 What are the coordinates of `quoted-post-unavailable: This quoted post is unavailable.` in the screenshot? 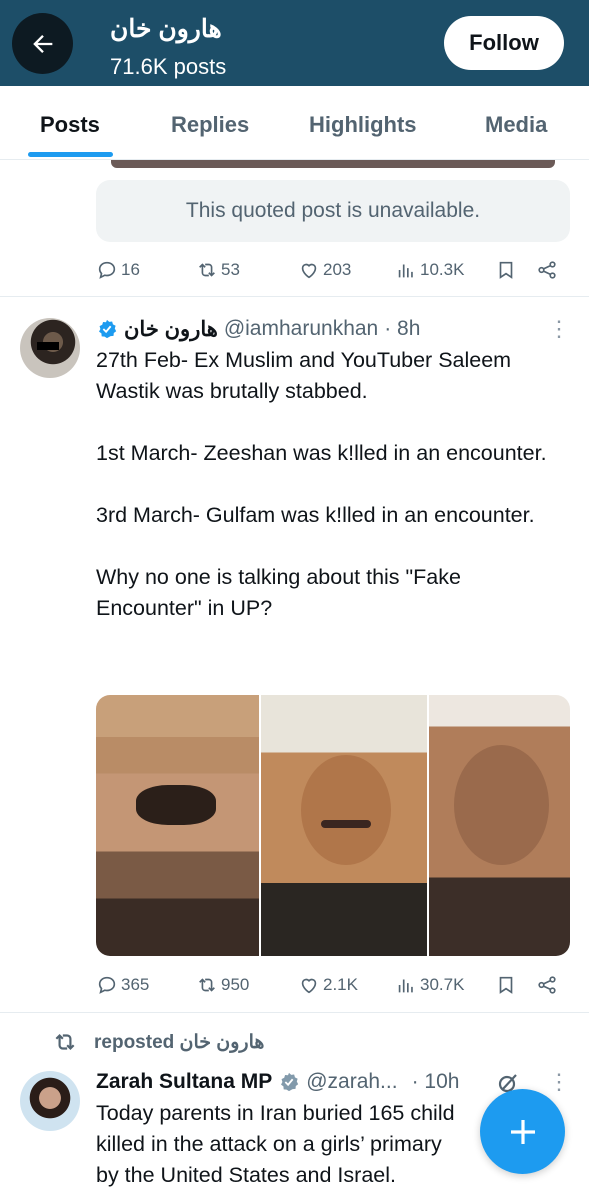 It's located at (333, 211).